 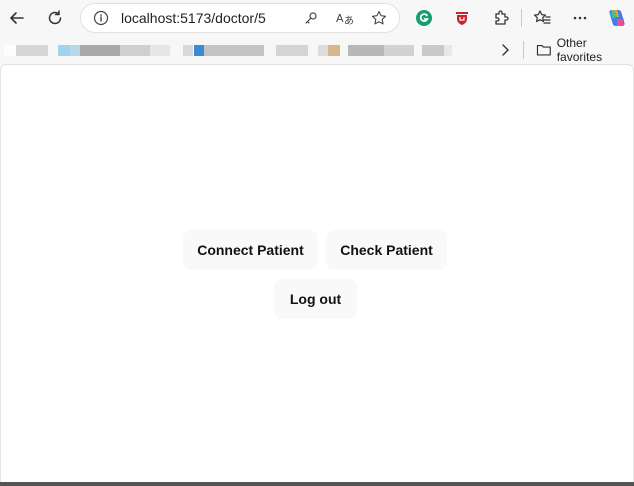 What do you see at coordinates (579, 50) in the screenshot?
I see `other-favorites-label: Other favorites` at bounding box center [579, 50].